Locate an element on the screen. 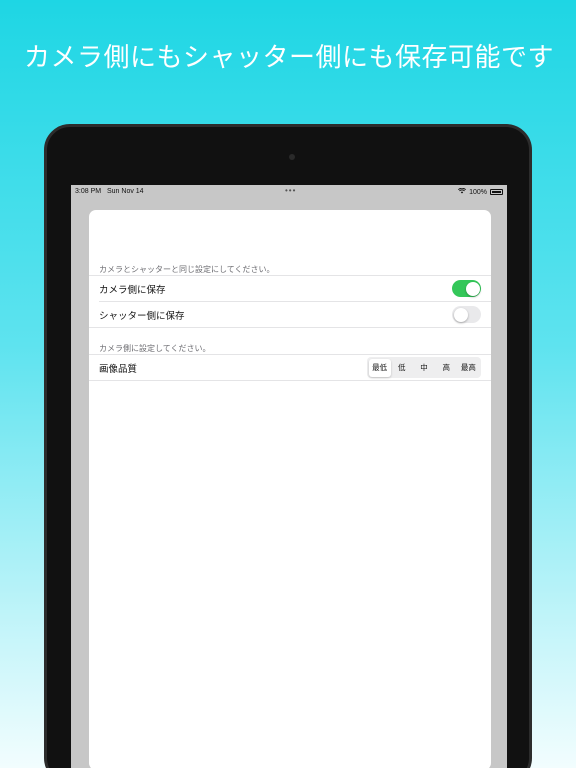 The width and height of the screenshot is (576, 768). status-time: 3:08 PM is located at coordinates (88, 191).